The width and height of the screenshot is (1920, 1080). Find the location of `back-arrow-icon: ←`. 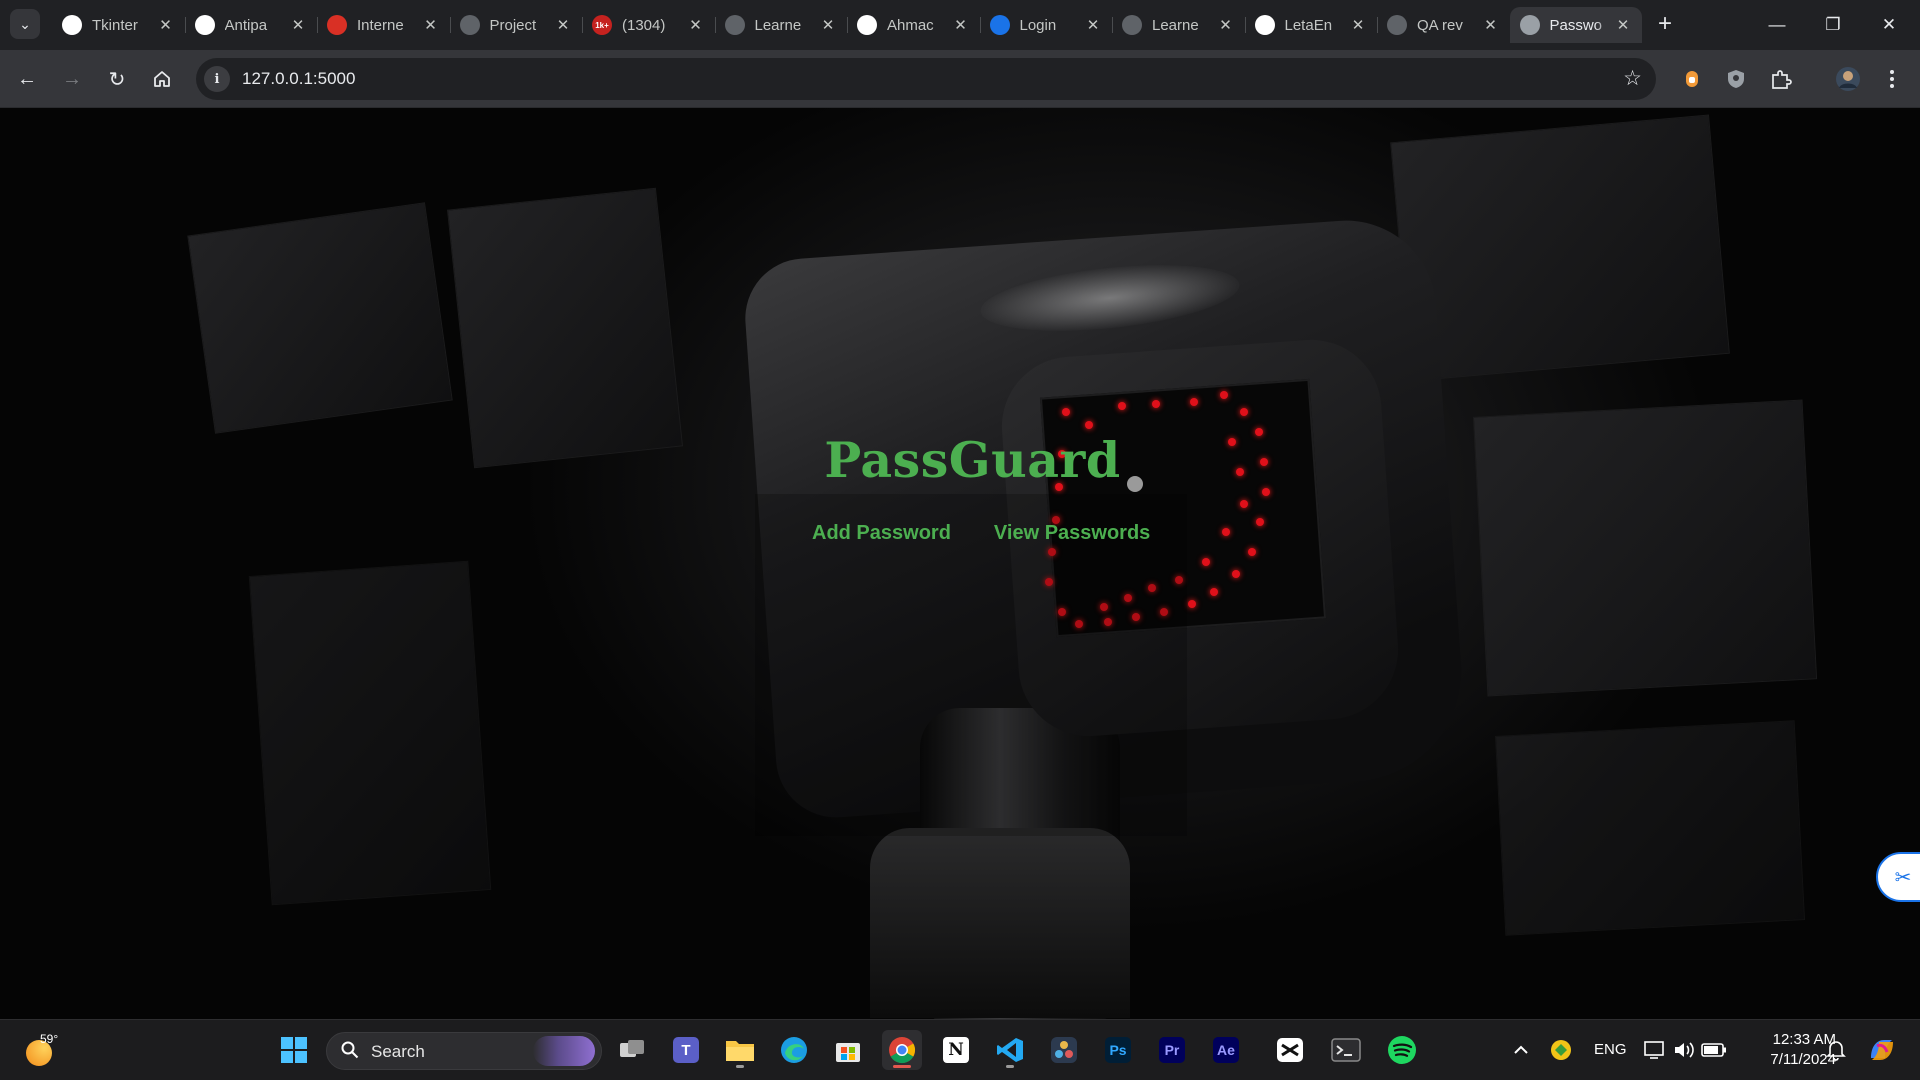

back-arrow-icon: ← is located at coordinates (27, 79).